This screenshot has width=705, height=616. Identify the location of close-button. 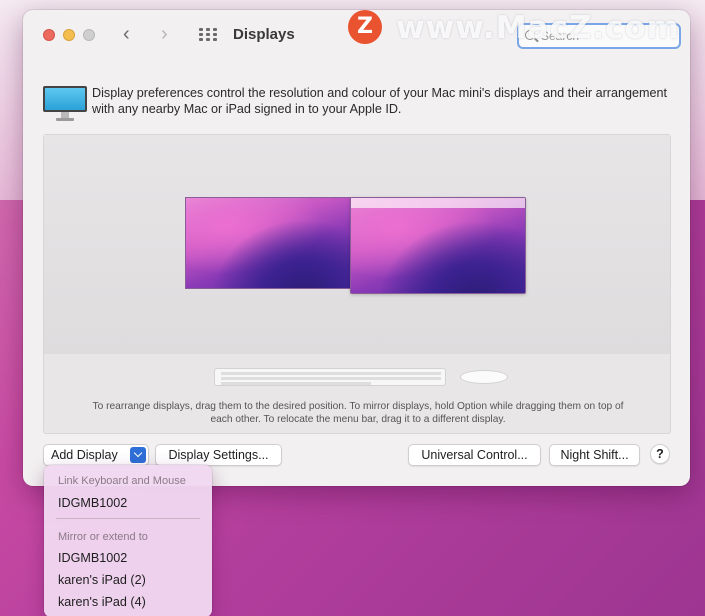
(49, 35).